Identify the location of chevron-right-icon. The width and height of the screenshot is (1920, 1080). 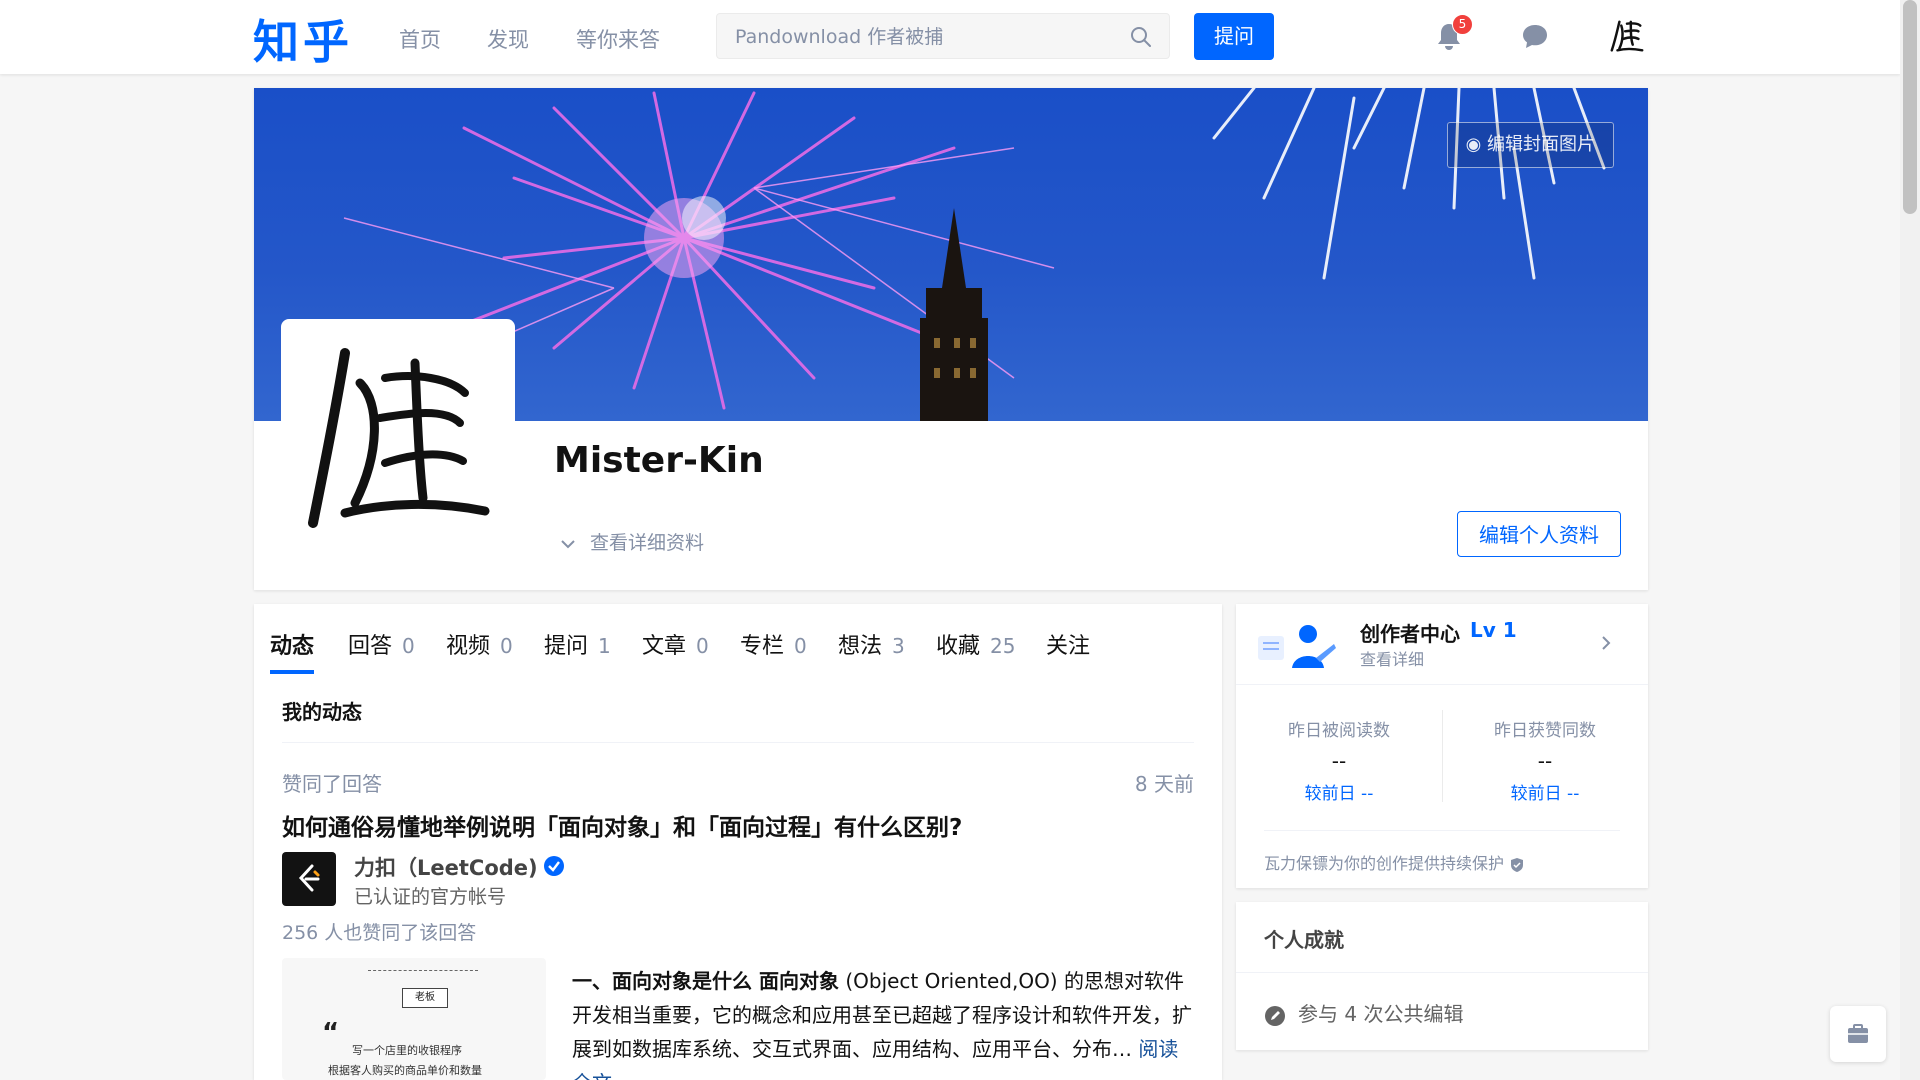
(1606, 643).